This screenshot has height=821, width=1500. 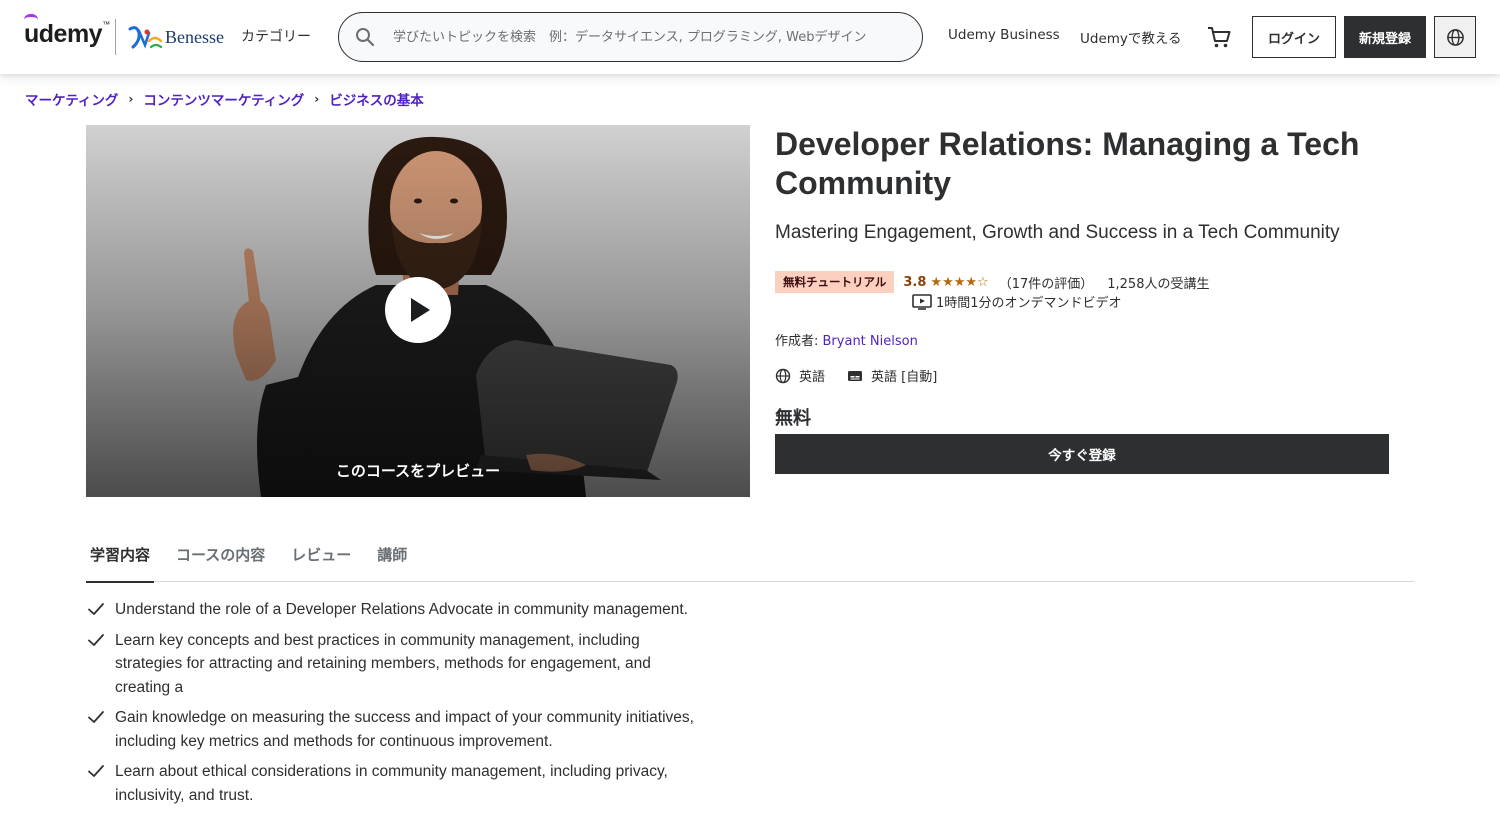 I want to click on tab-instructor: 講師, so click(x=392, y=561).